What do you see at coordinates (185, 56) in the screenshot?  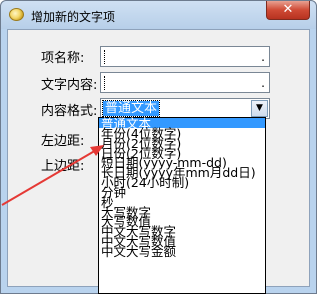 I see `name-input: .` at bounding box center [185, 56].